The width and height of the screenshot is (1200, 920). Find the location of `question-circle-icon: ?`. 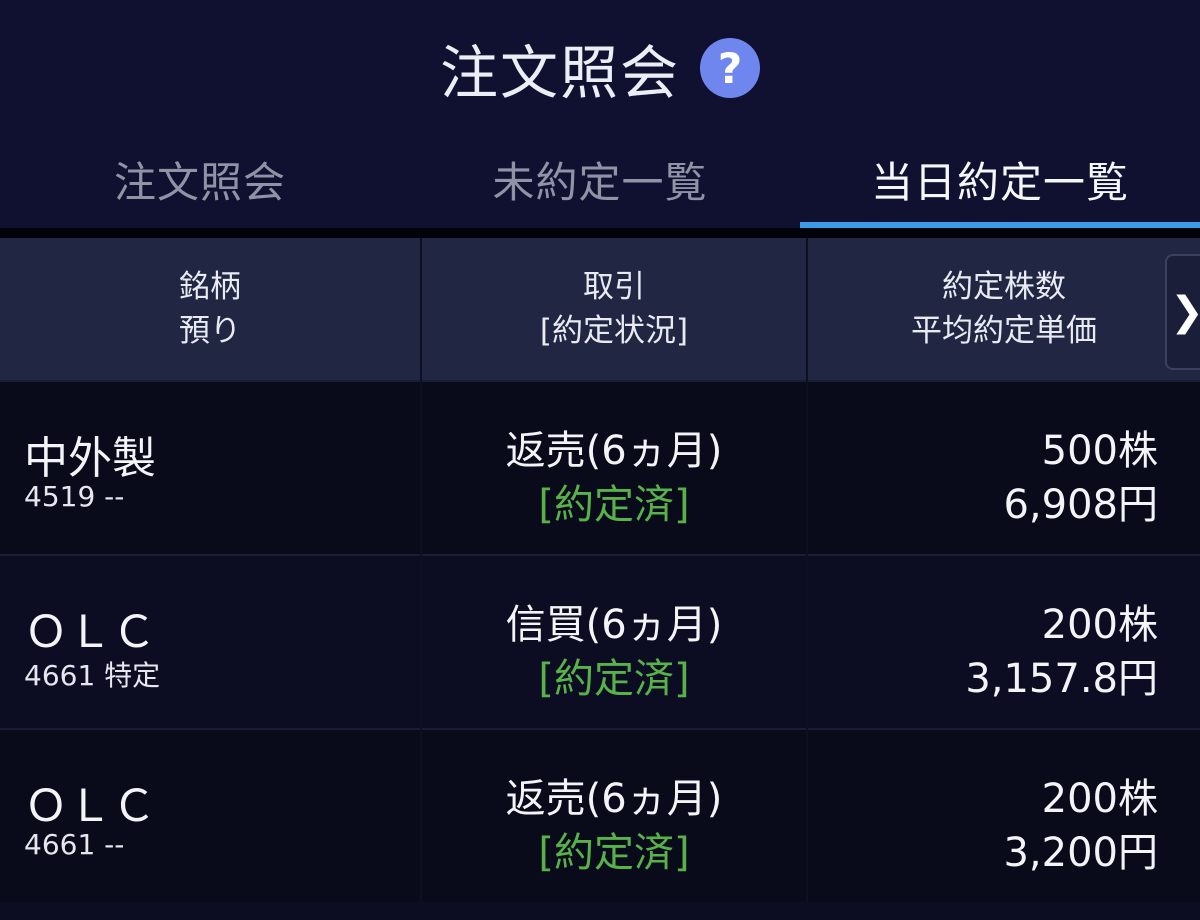

question-circle-icon: ? is located at coordinates (730, 68).